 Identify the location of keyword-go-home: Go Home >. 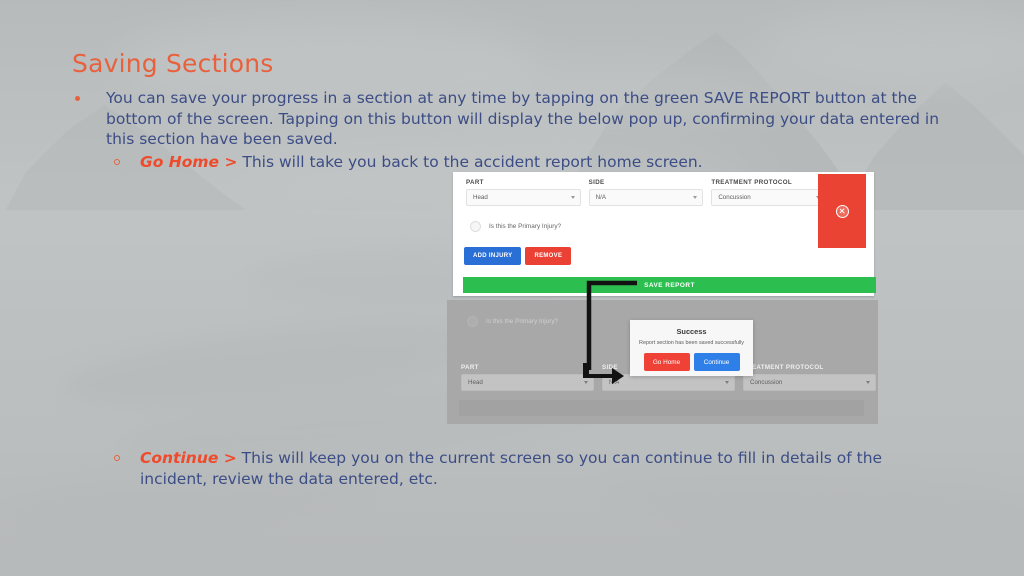
(189, 161).